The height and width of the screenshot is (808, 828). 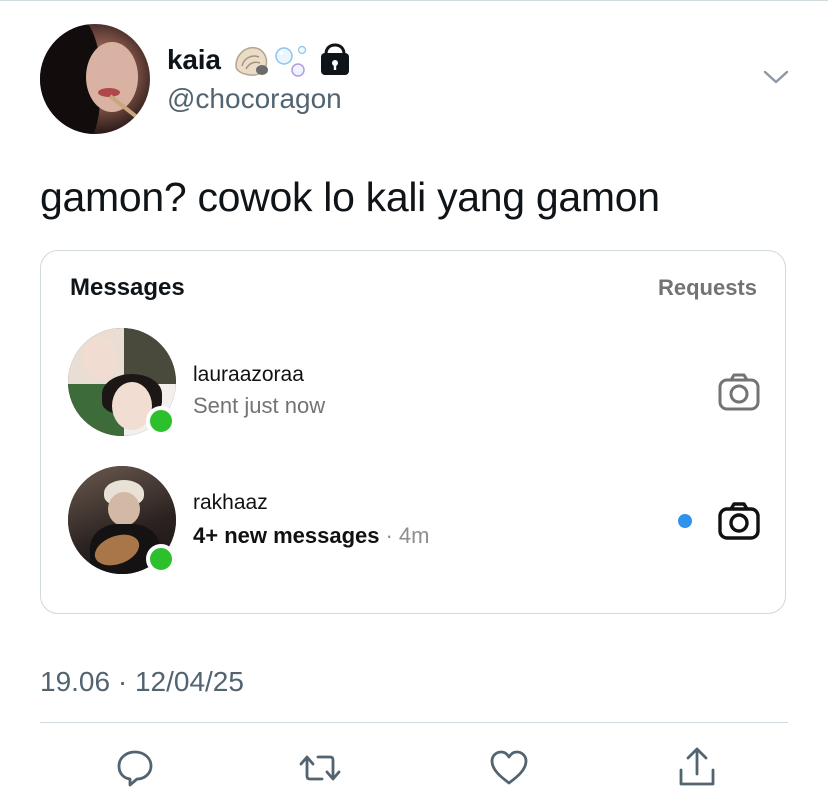 What do you see at coordinates (320, 768) in the screenshot?
I see `retweet-icon` at bounding box center [320, 768].